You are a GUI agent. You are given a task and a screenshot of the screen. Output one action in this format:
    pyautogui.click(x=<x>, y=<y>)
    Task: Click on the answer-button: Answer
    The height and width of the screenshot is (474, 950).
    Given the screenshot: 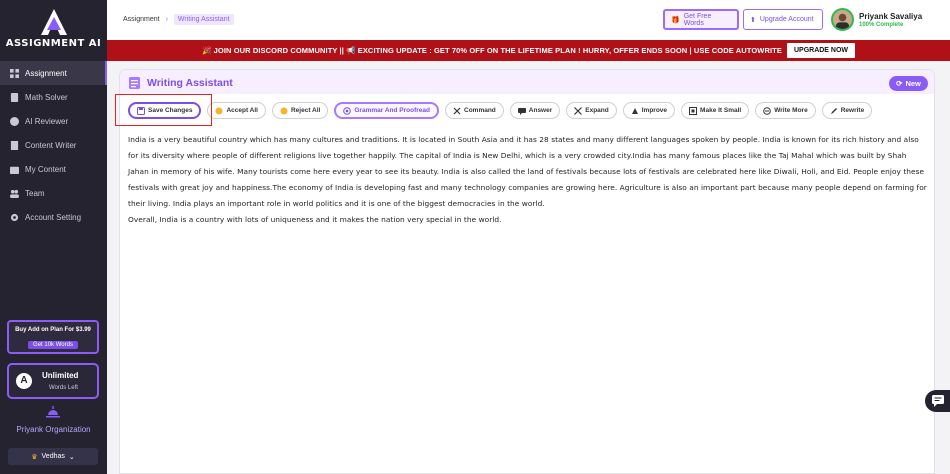 What is the action you would take?
    pyautogui.click(x=535, y=110)
    